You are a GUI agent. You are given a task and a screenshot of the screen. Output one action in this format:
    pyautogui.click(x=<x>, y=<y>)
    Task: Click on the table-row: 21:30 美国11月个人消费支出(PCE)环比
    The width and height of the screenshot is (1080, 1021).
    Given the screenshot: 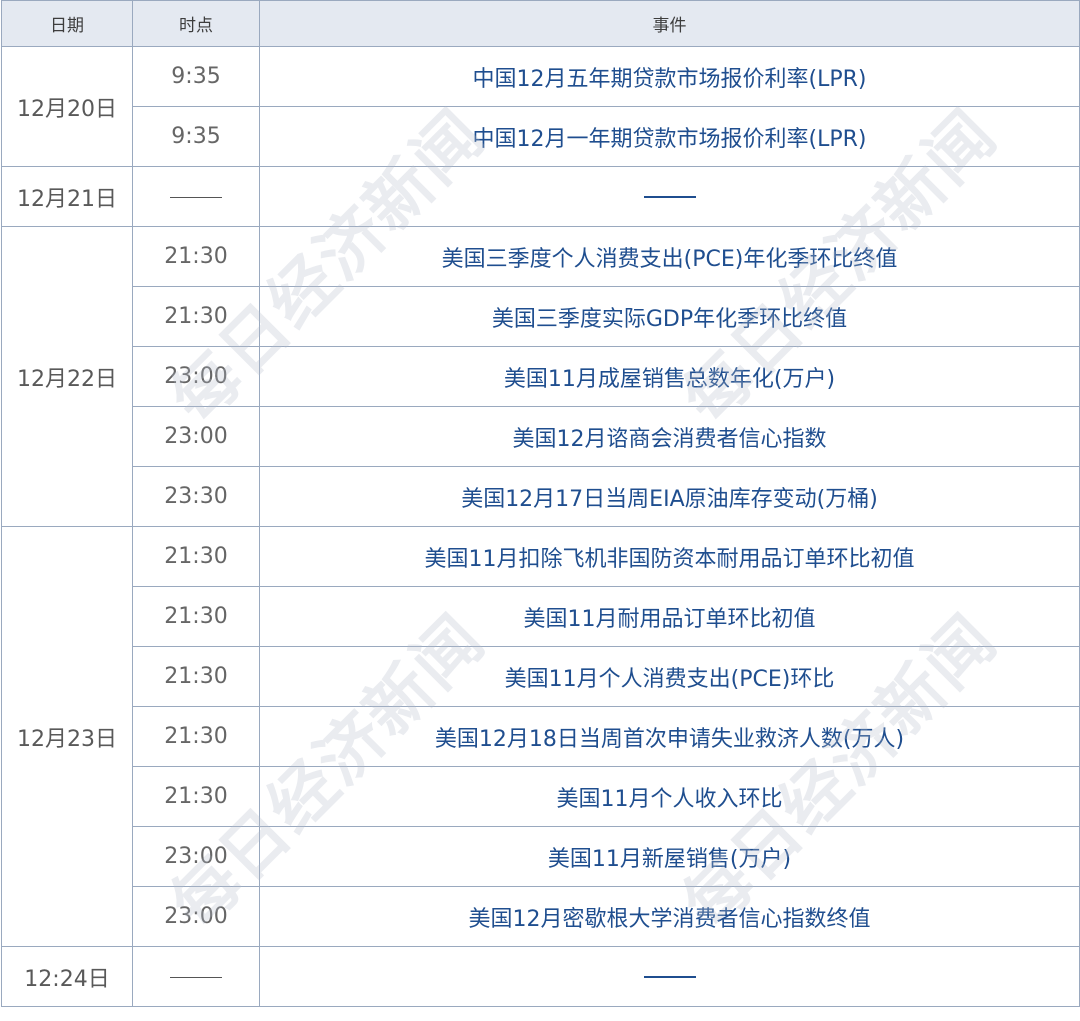 What is the action you would take?
    pyautogui.click(x=541, y=676)
    